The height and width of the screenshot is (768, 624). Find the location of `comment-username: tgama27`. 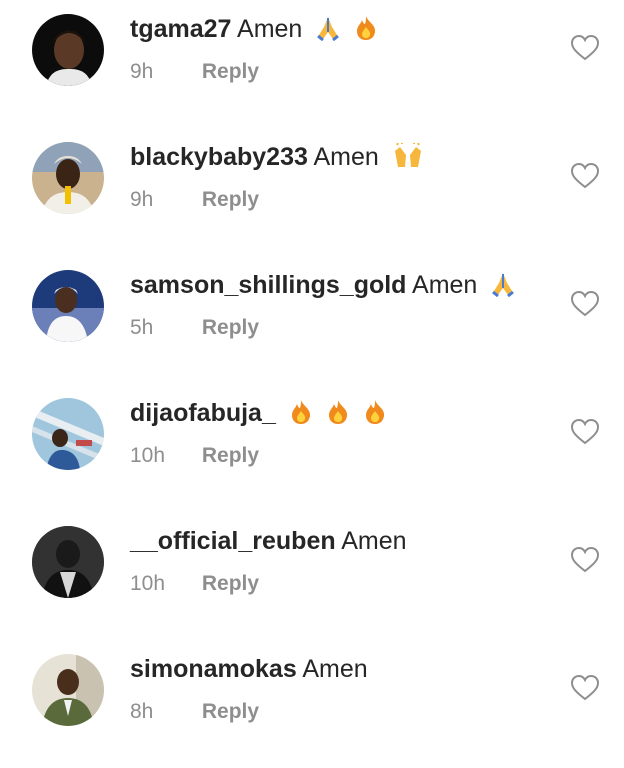

comment-username: tgama27 is located at coordinates (180, 29).